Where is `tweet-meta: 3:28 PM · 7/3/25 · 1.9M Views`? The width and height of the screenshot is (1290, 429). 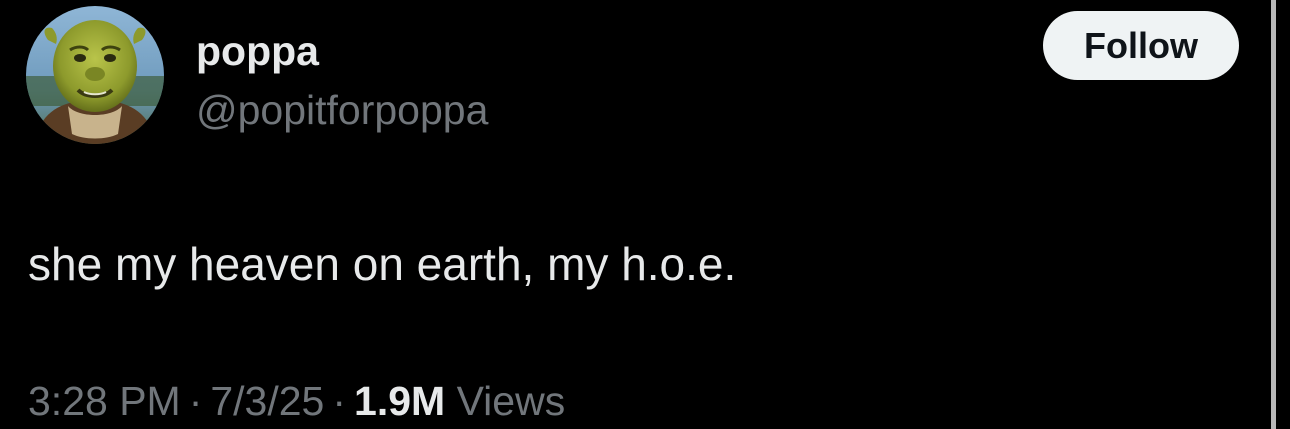
tweet-meta: 3:28 PM · 7/3/25 · 1.9M Views is located at coordinates (296, 401).